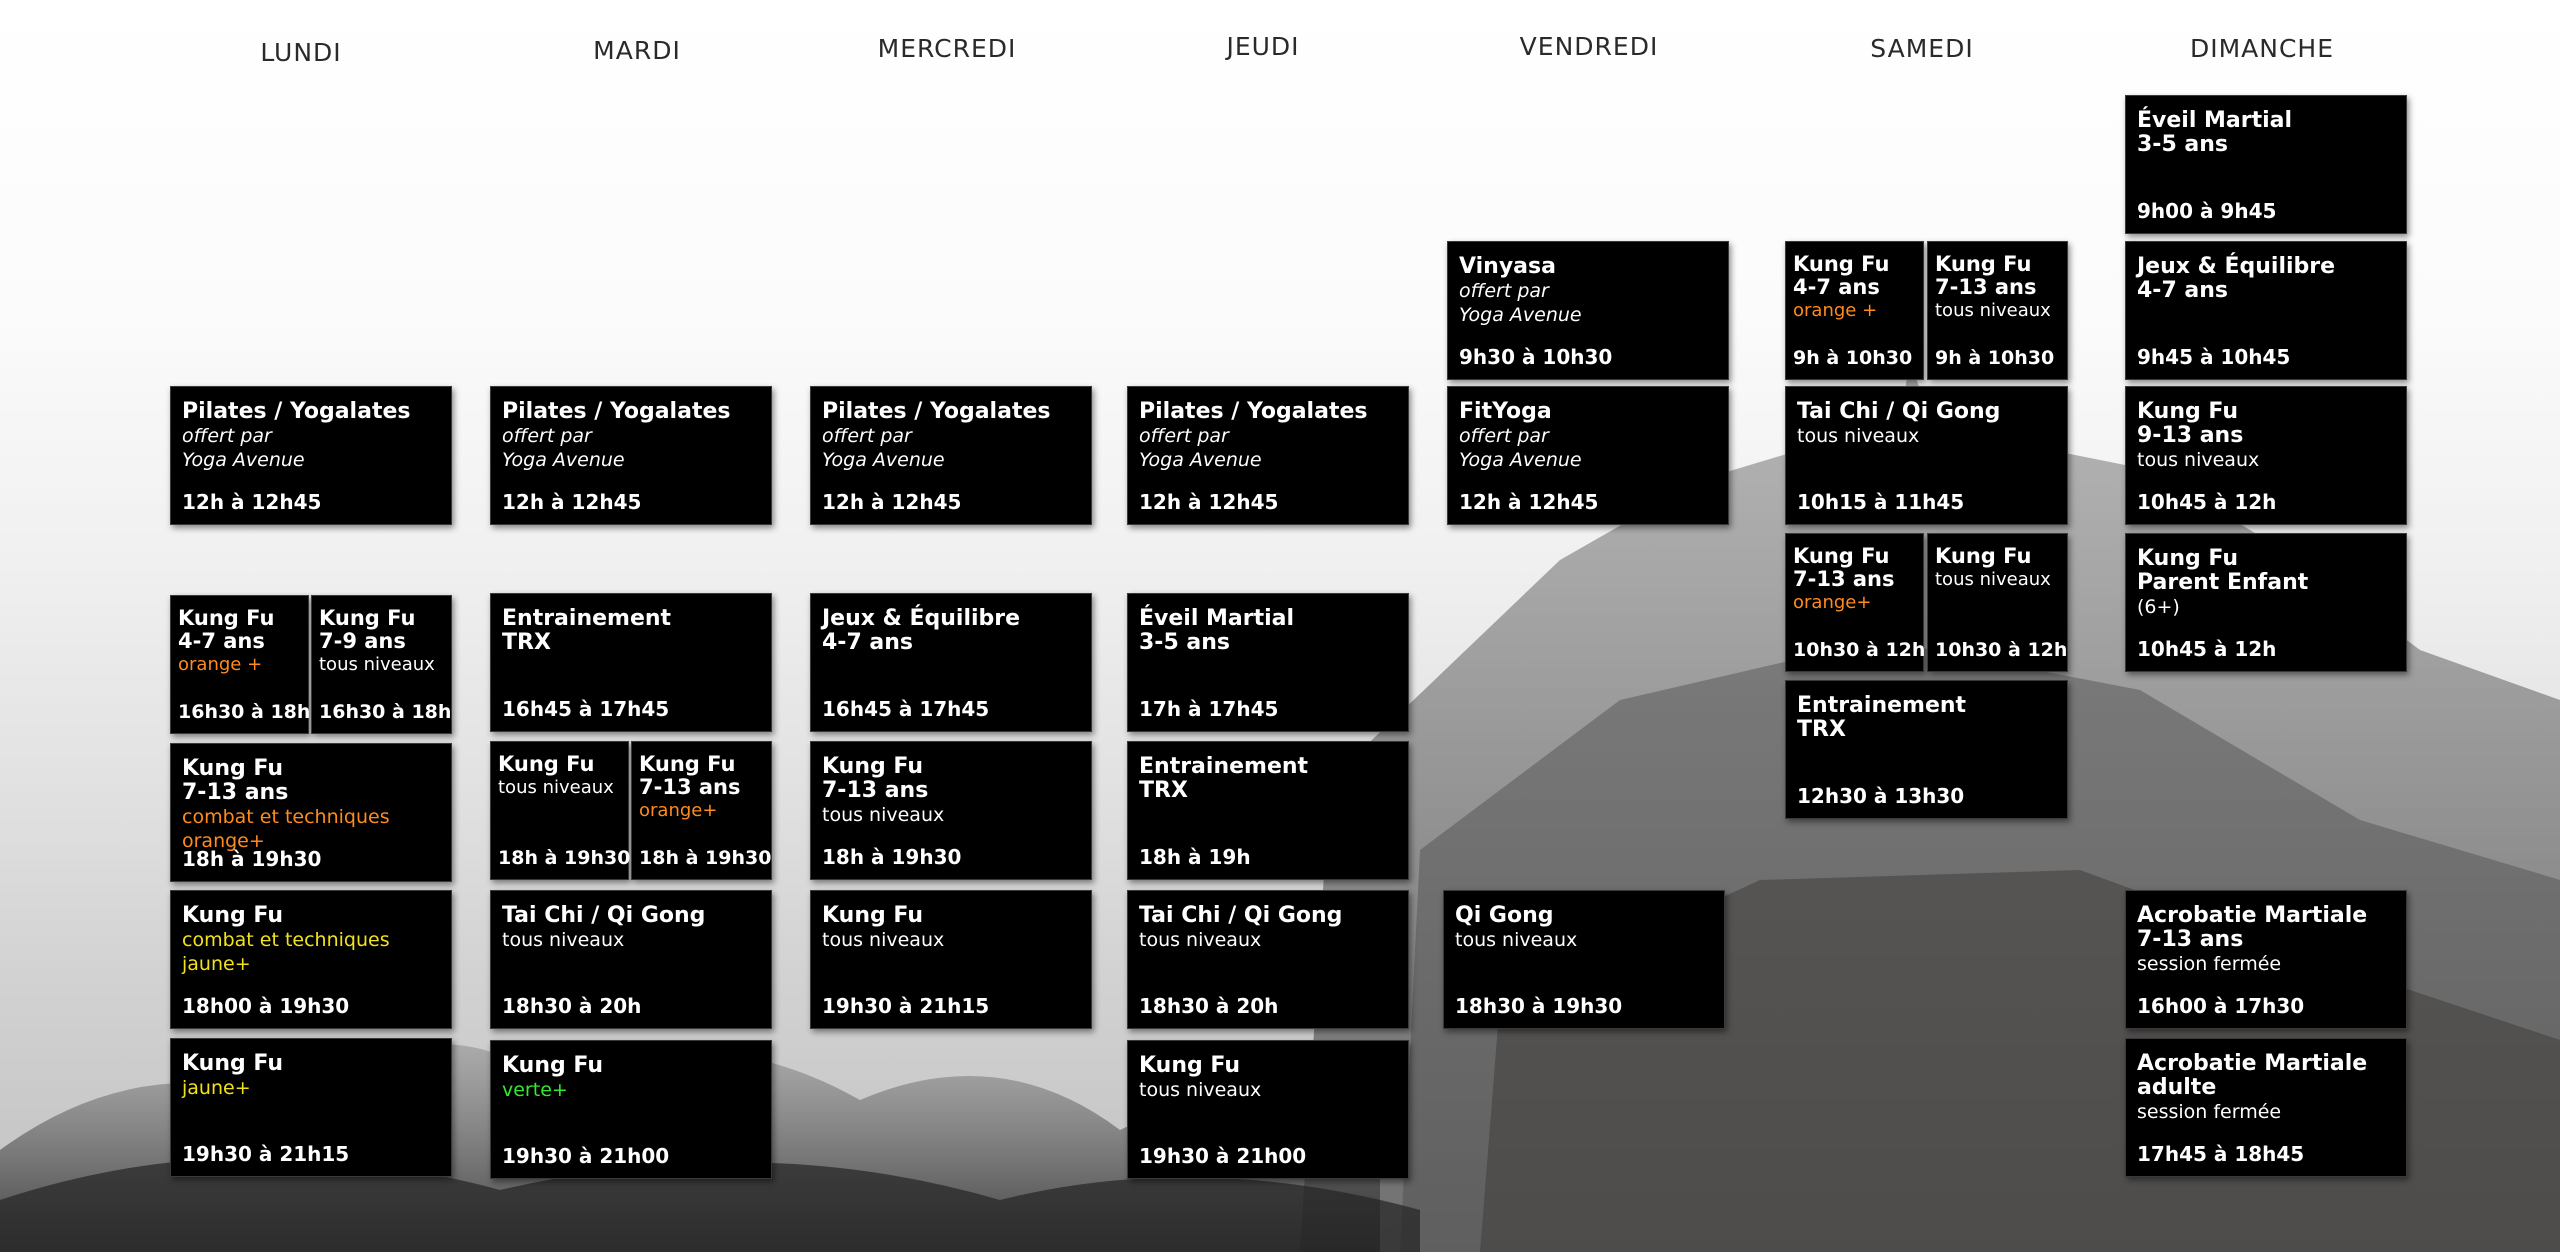 The height and width of the screenshot is (1252, 2560). What do you see at coordinates (572, 502) in the screenshot?
I see `class-time: 12h à 12h45` at bounding box center [572, 502].